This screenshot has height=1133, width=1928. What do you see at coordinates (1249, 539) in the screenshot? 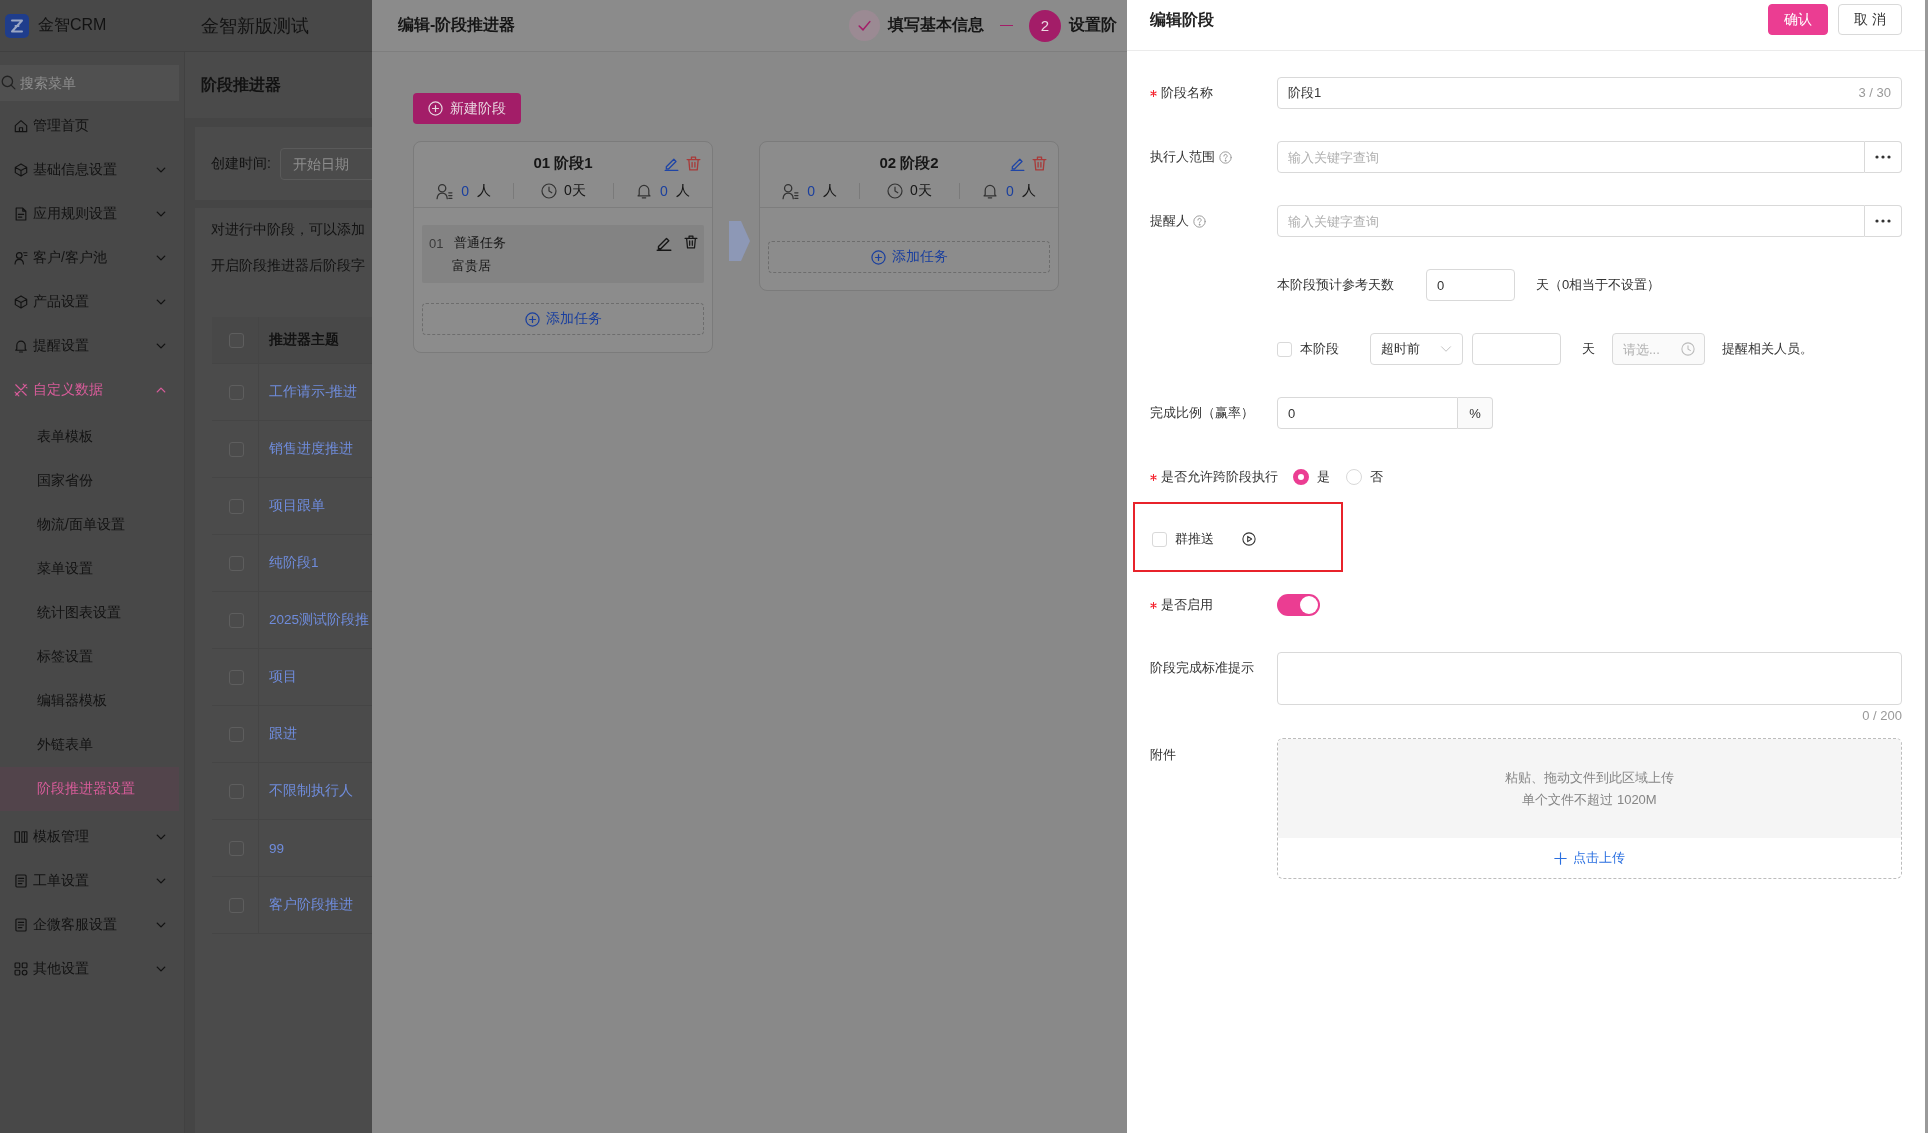
I see `play-circle-icon` at bounding box center [1249, 539].